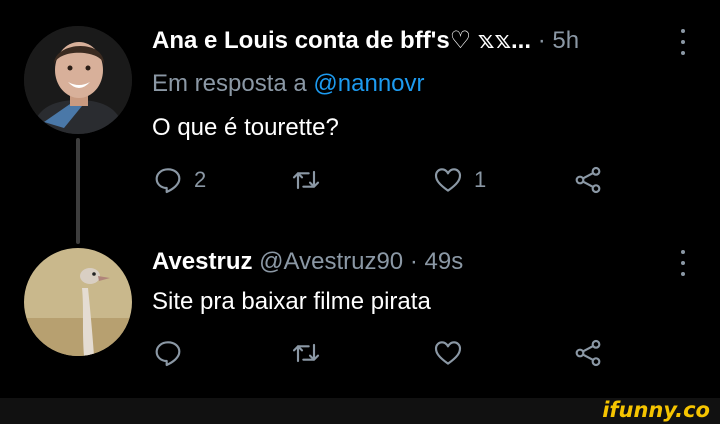  I want to click on reply-count: 2, so click(200, 179).